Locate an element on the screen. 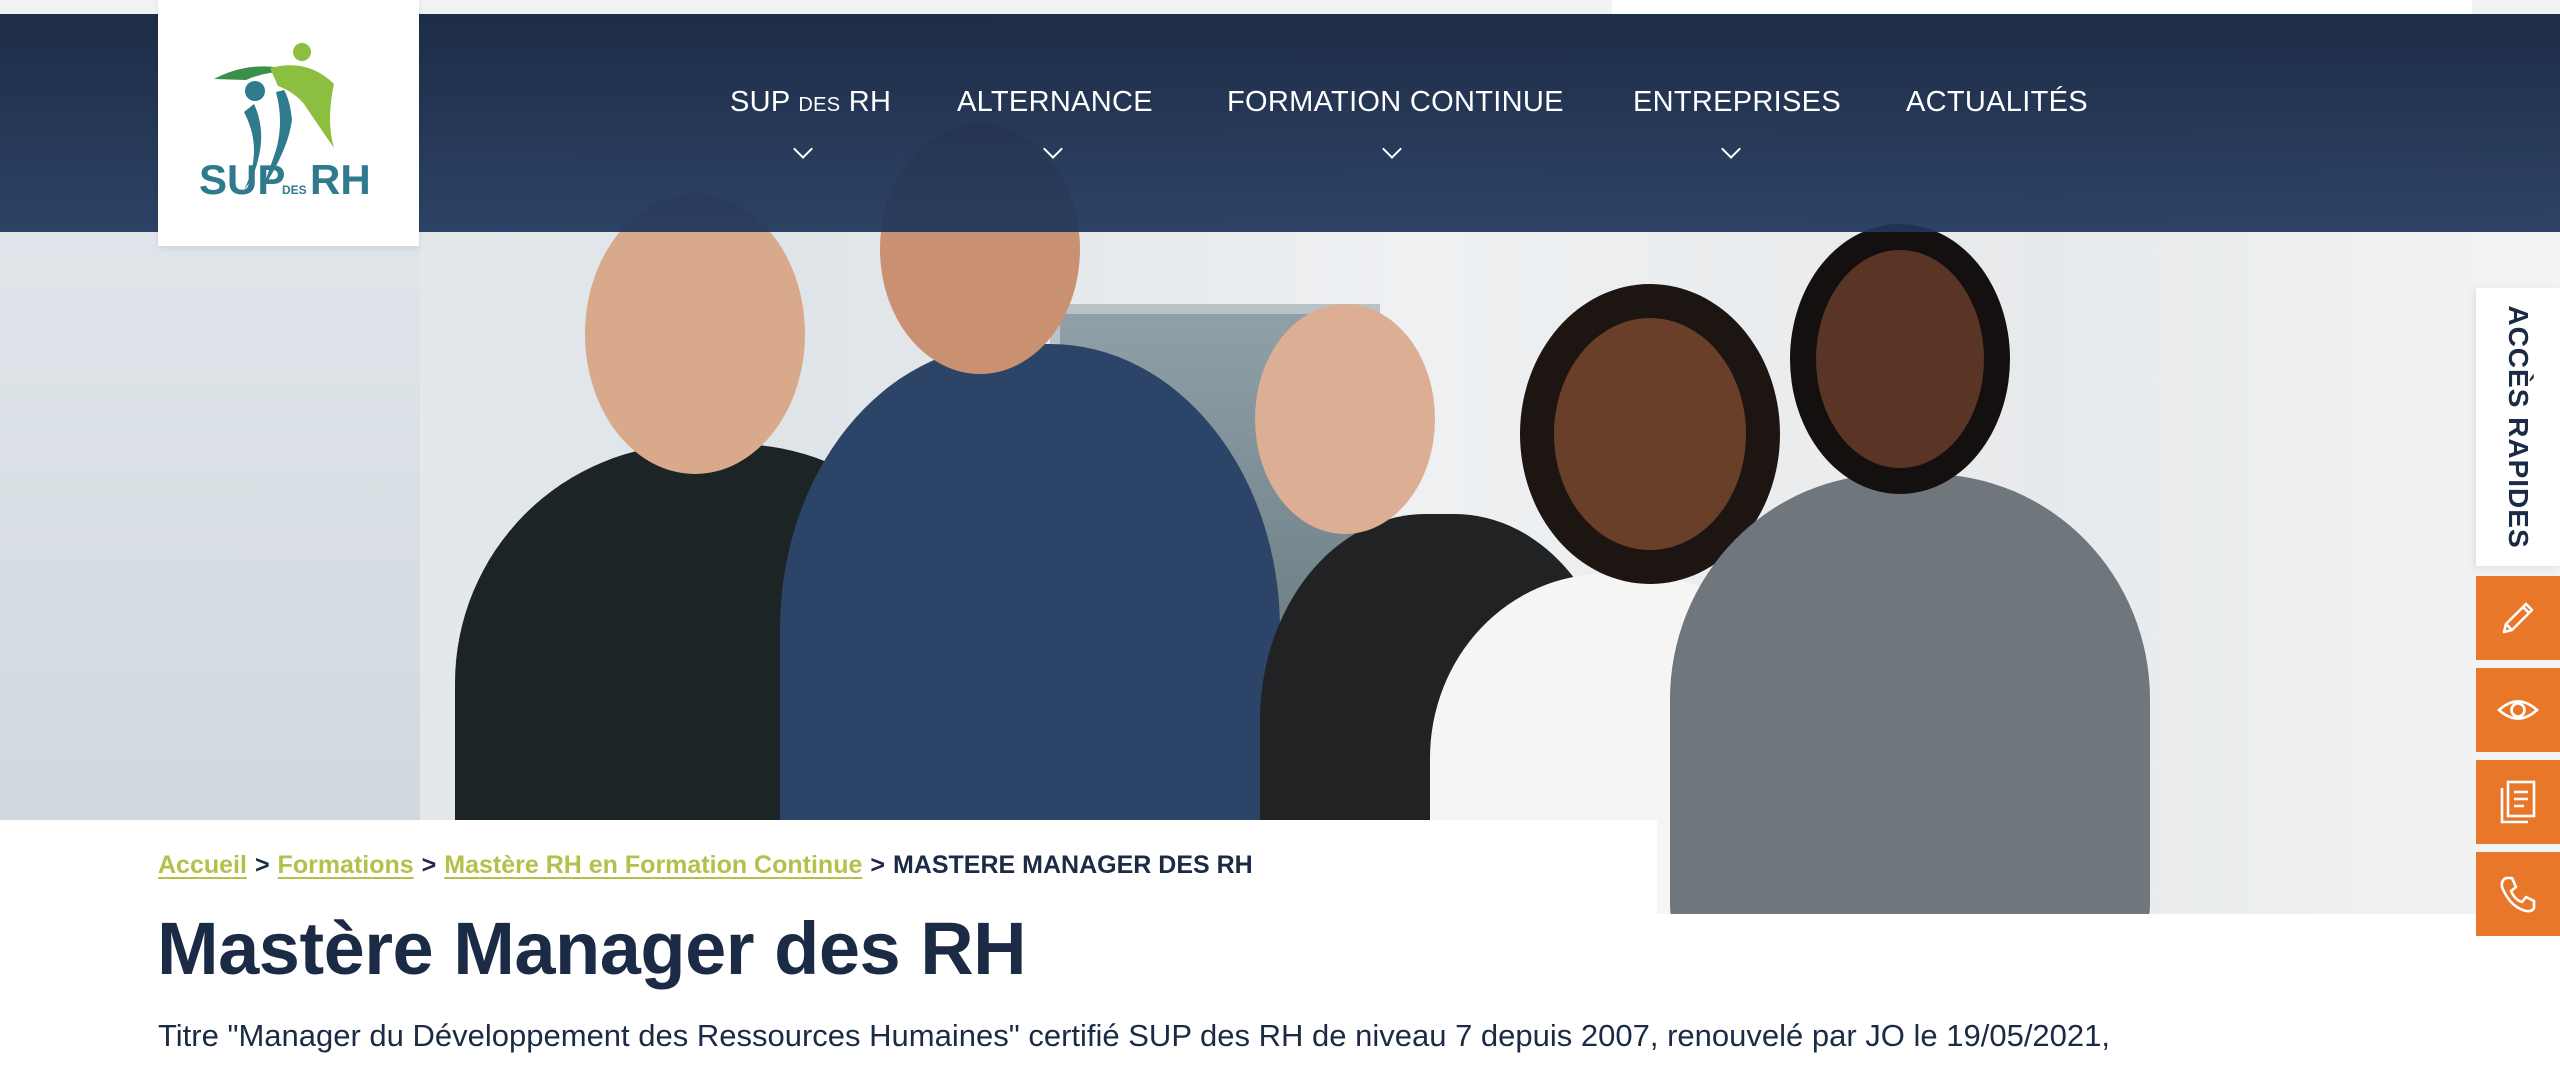 This screenshot has width=2560, height=1067. quick-access-label: ACCÈS RAPIDES is located at coordinates (2518, 427).